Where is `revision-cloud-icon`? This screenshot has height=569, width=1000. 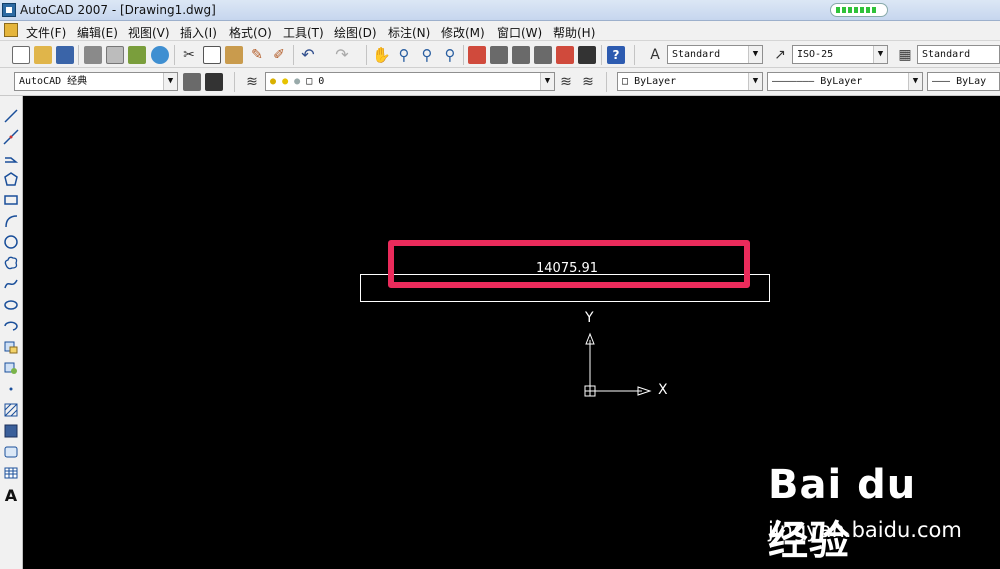
revision-cloud-icon is located at coordinates (11, 263).